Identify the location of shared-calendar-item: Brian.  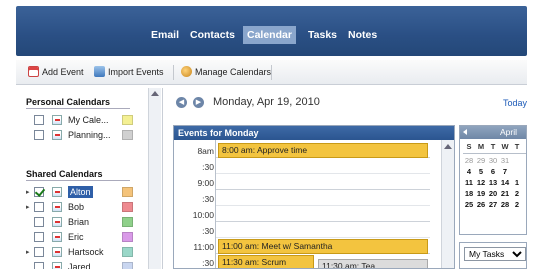
(86, 223).